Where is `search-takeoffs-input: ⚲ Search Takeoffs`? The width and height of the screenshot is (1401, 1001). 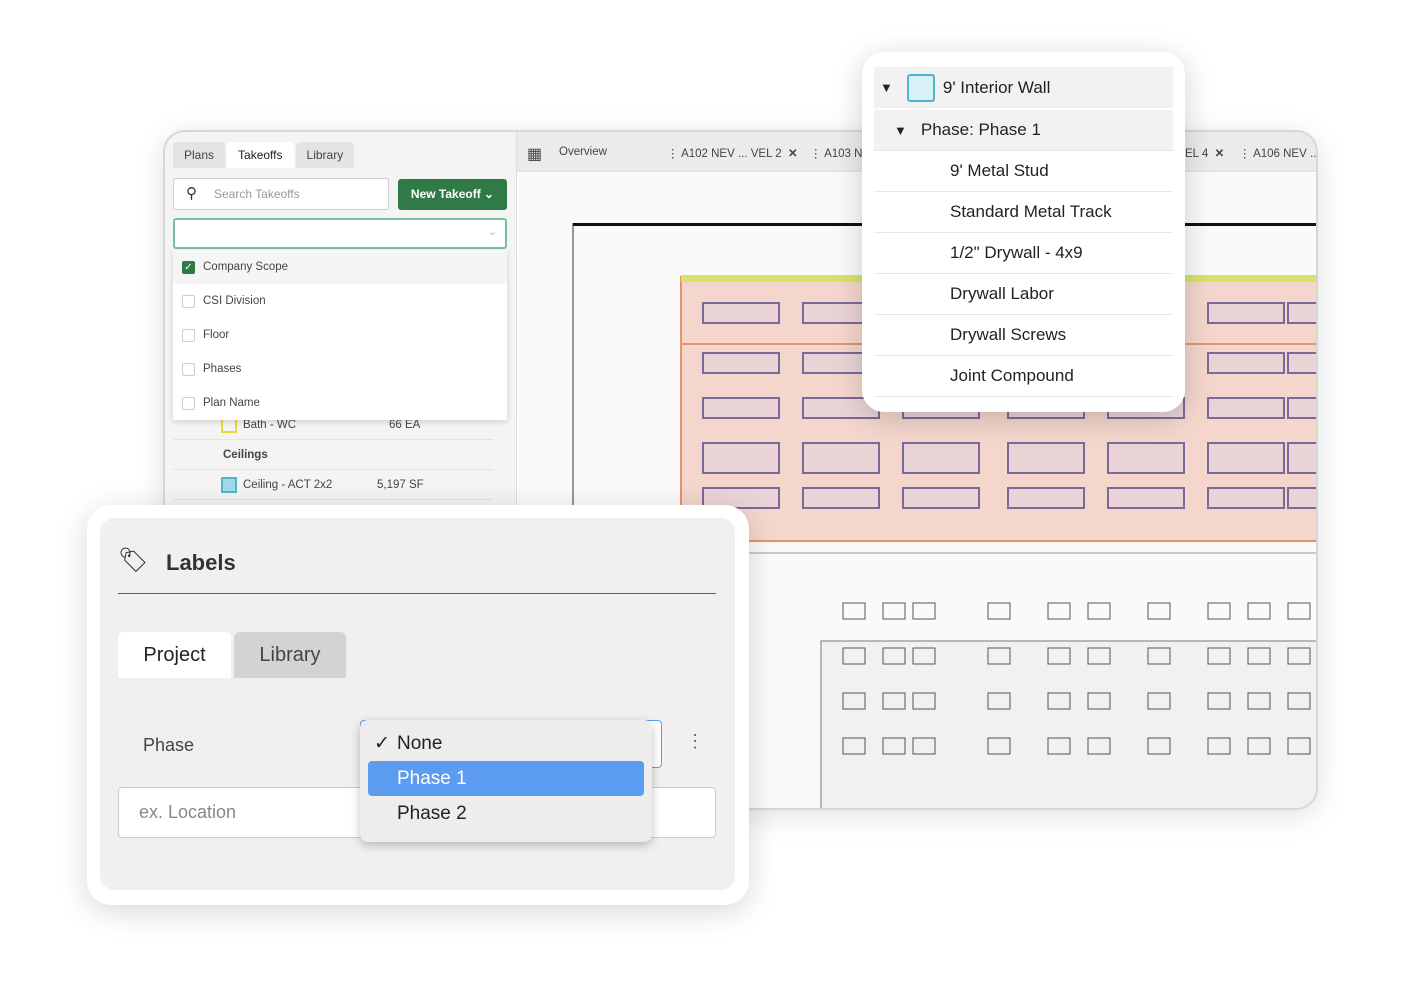 search-takeoffs-input: ⚲ Search Takeoffs is located at coordinates (281, 194).